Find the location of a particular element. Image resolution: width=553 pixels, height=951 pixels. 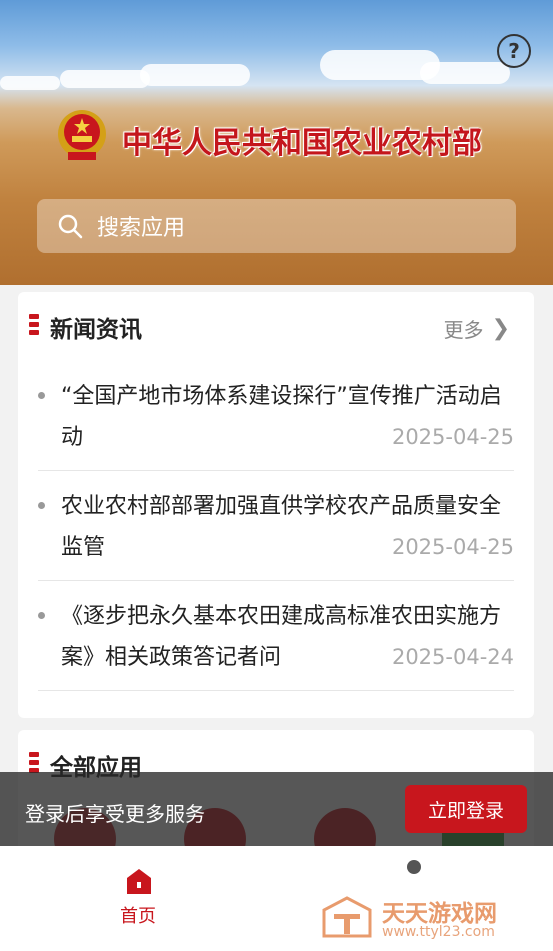

chevron-right-icon: ❯ is located at coordinates (500, 328).